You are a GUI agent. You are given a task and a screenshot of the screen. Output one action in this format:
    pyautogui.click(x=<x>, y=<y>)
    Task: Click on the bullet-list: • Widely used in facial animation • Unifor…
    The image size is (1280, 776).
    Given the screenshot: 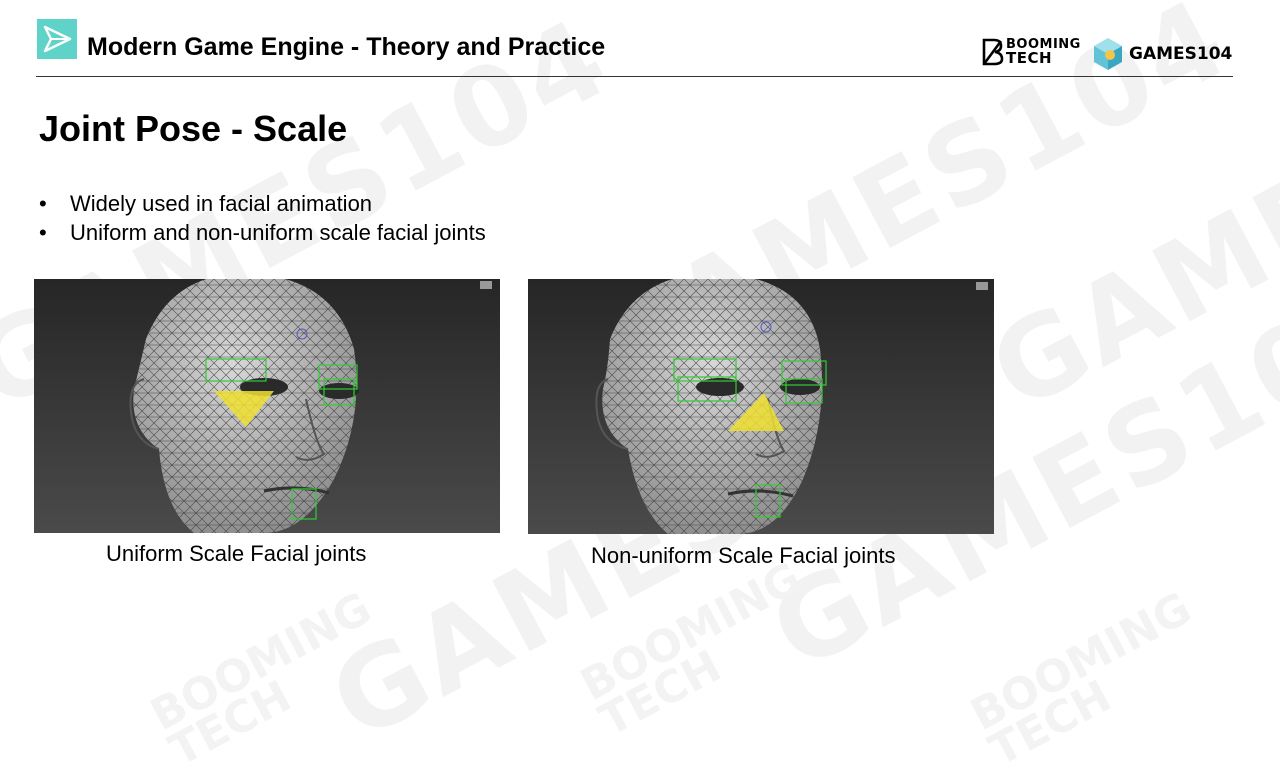 What is the action you would take?
    pyautogui.click(x=262, y=218)
    